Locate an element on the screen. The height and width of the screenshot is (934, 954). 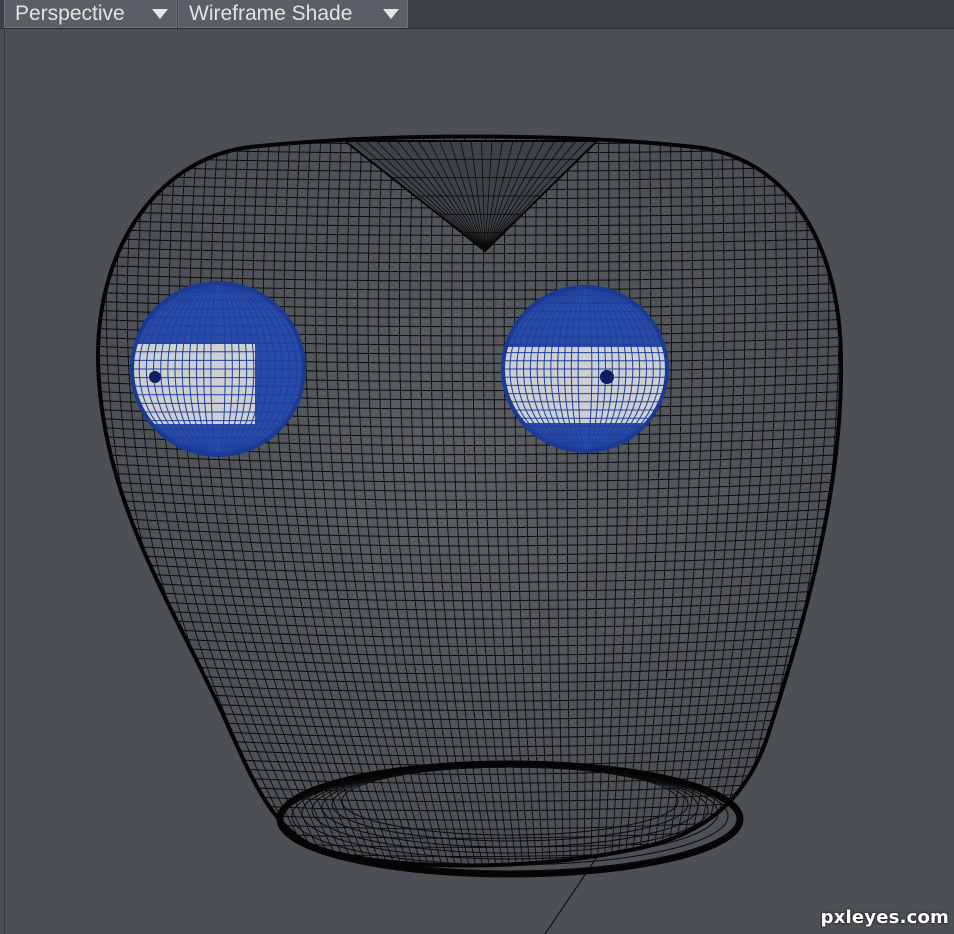
shading-mode-label: Wireframe Shade is located at coordinates (271, 13).